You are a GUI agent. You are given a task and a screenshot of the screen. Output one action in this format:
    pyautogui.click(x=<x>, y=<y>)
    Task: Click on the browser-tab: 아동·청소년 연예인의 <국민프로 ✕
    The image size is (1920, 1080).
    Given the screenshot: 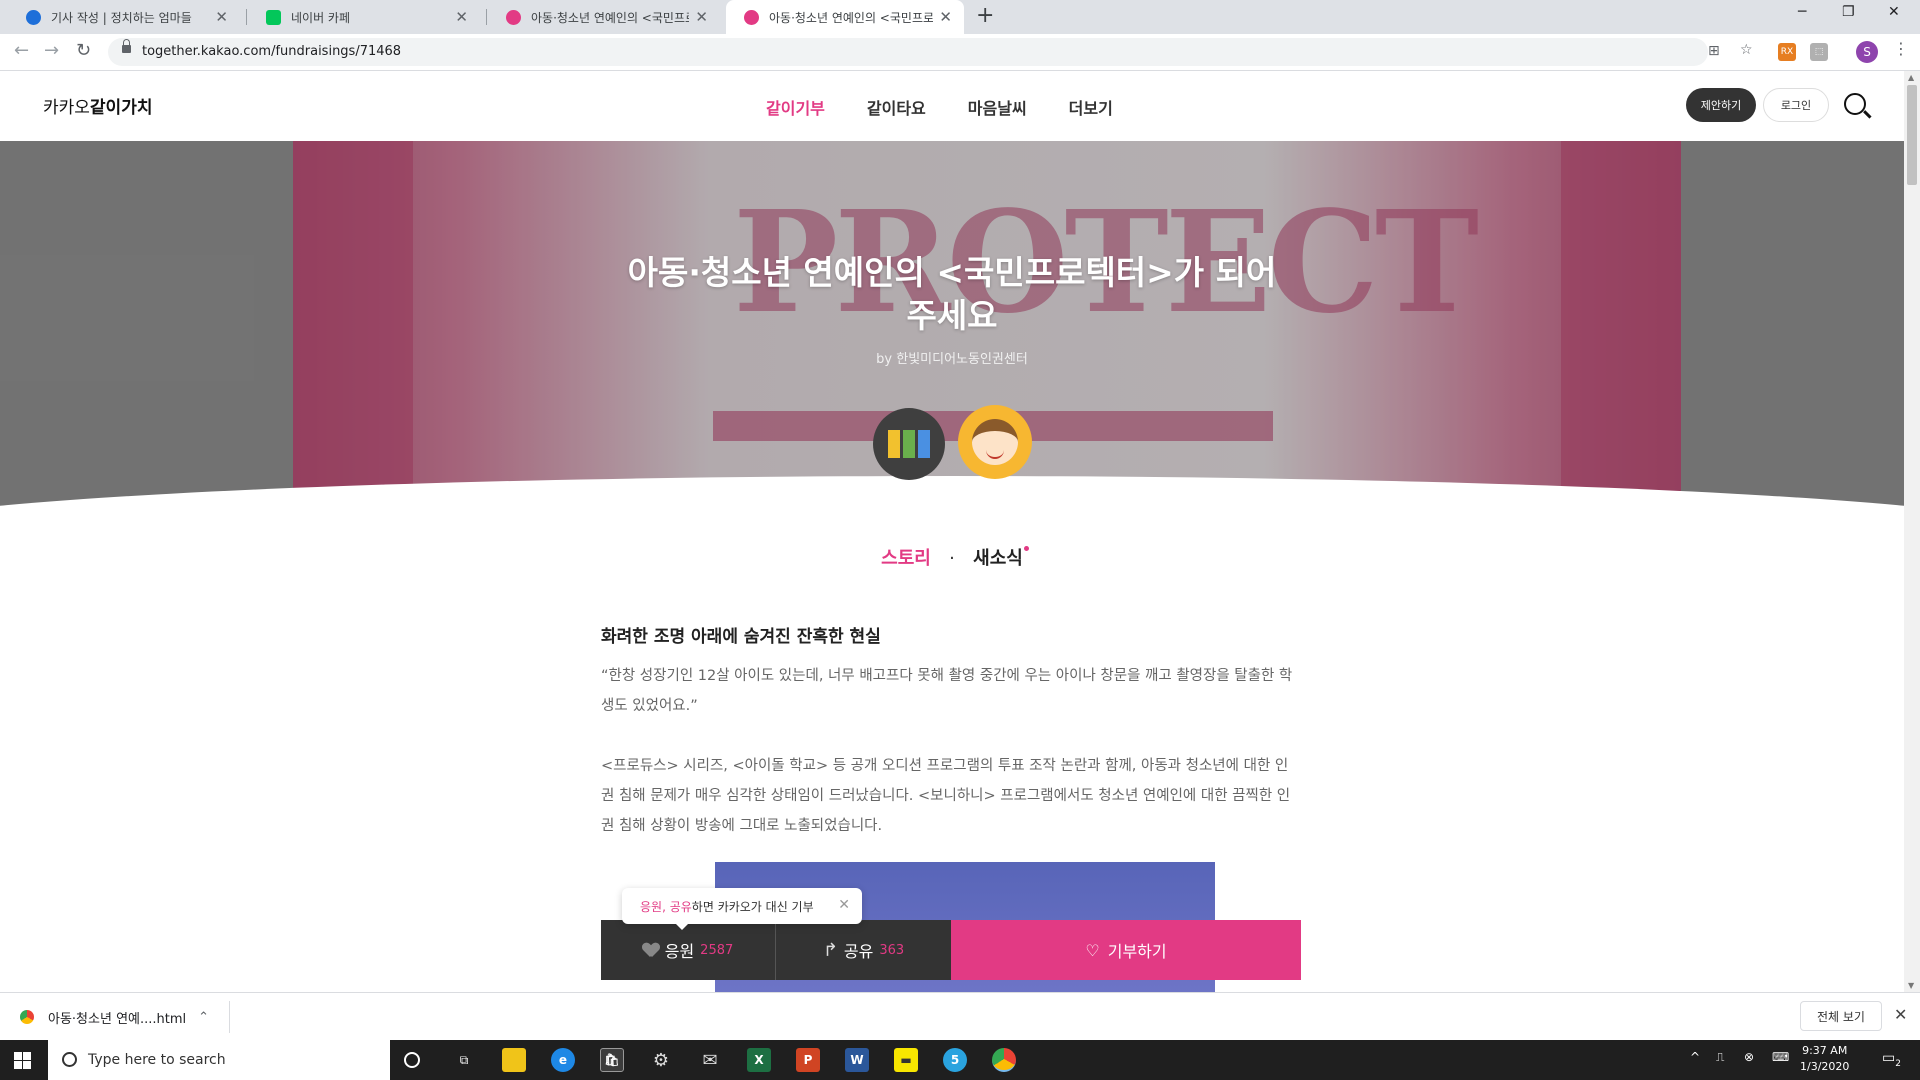 What is the action you would take?
    pyautogui.click(x=604, y=17)
    